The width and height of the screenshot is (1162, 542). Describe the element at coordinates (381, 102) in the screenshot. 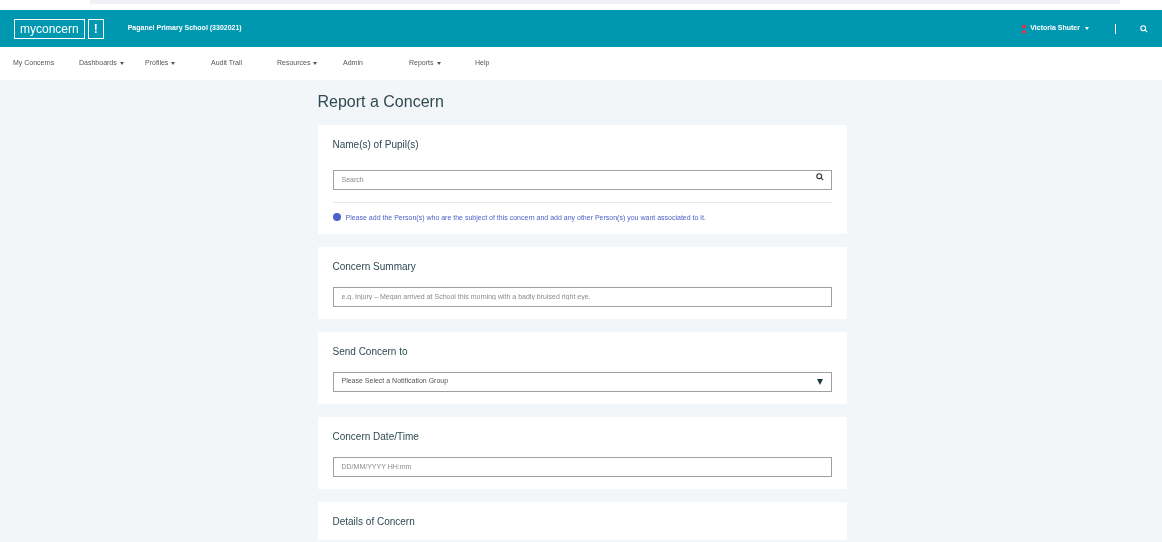

I see `page-title: Report a Concern` at that location.